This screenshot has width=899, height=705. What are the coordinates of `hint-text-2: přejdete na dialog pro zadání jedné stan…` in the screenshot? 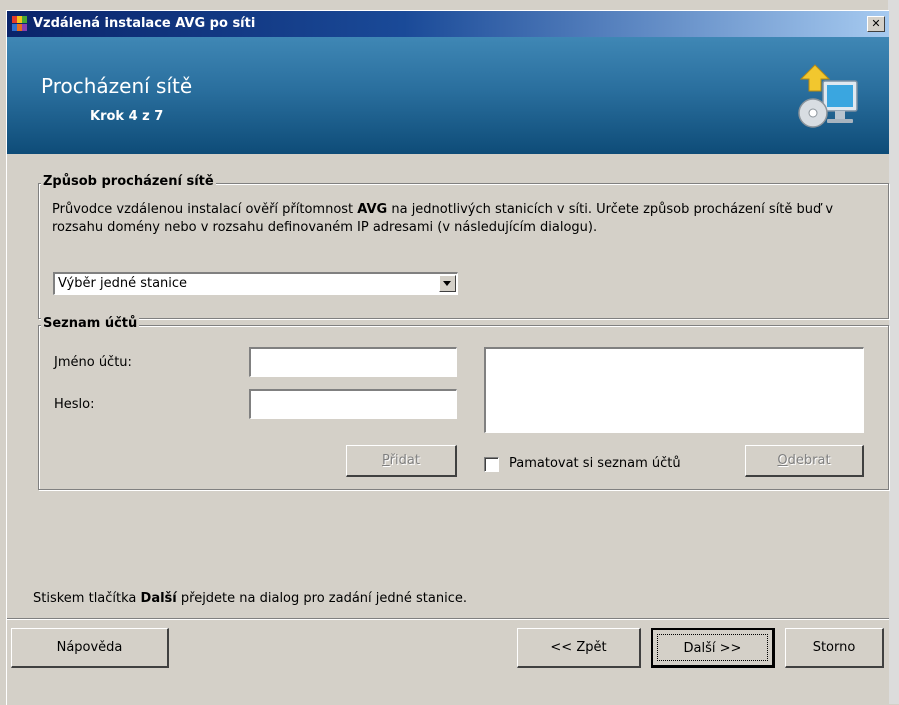 It's located at (321, 598).